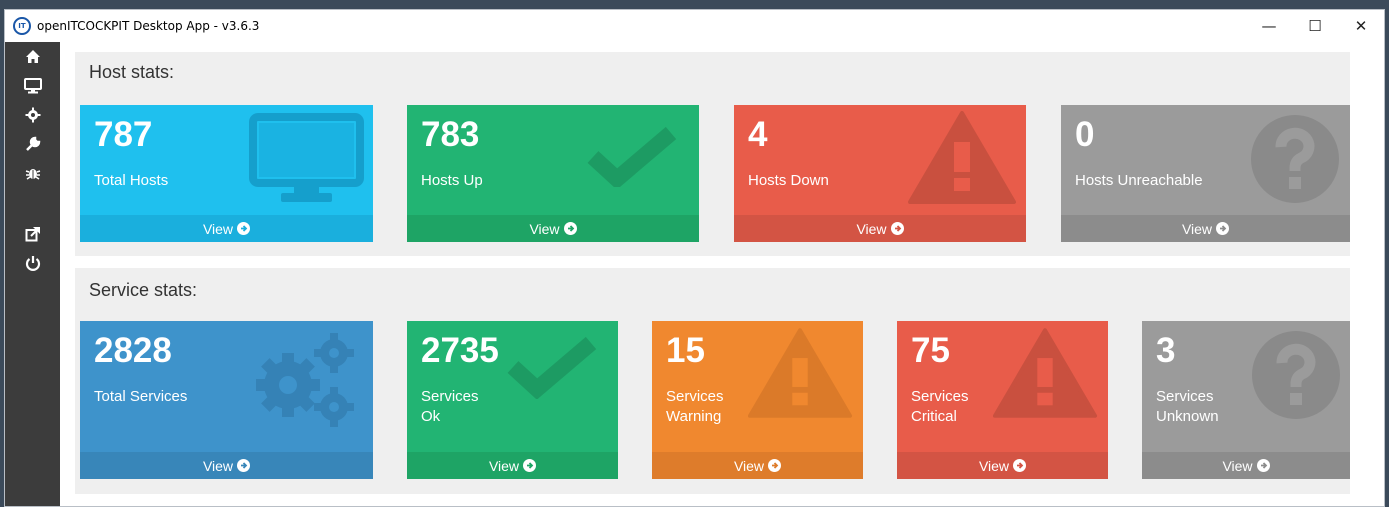 The width and height of the screenshot is (1389, 507). I want to click on host-stats-title: Host stats:, so click(132, 72).